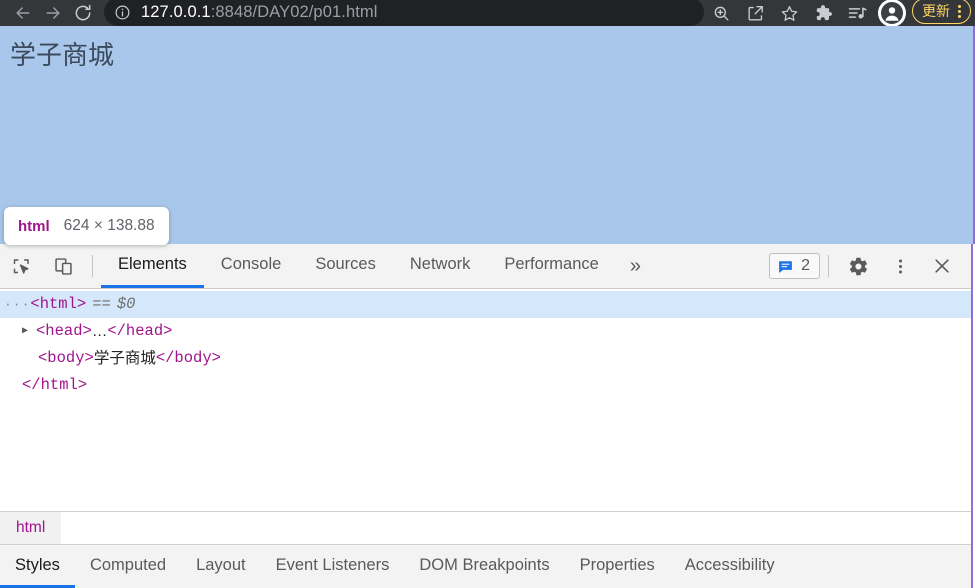 The width and height of the screenshot is (975, 588). I want to click on tab-properties: Properties, so click(617, 566).